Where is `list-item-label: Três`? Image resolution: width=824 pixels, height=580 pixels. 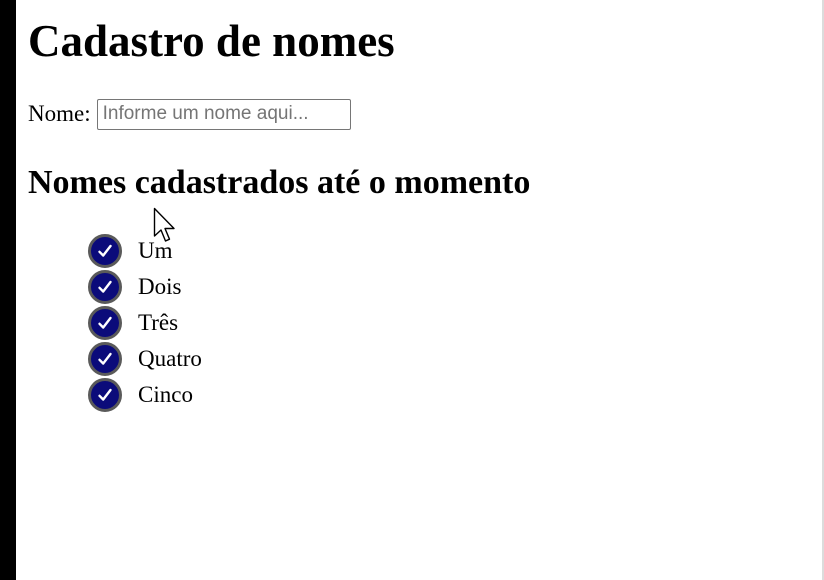
list-item-label: Três is located at coordinates (158, 322).